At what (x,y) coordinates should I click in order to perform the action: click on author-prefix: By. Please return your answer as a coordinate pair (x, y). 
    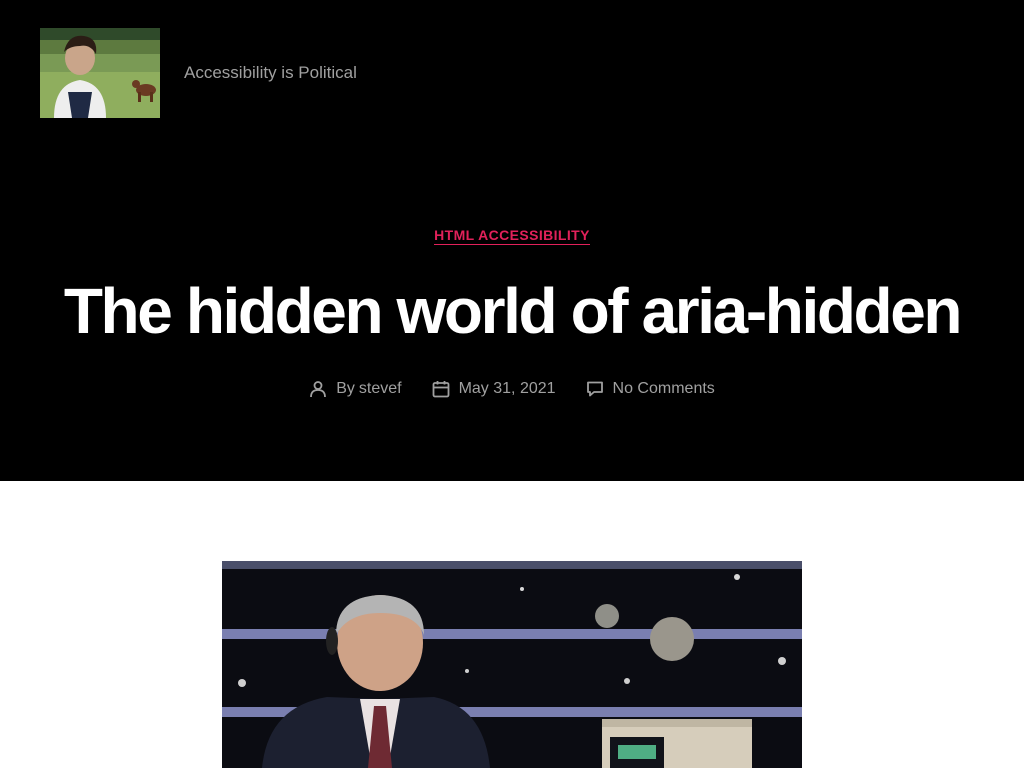
    Looking at the image, I should click on (345, 388).